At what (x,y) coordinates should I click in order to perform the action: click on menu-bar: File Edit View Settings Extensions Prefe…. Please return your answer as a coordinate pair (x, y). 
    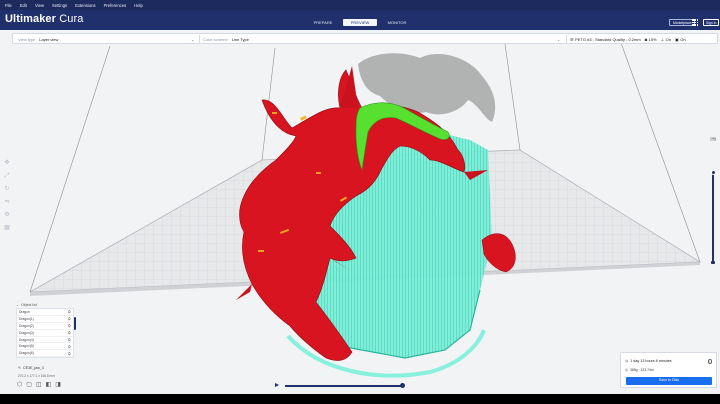
    Looking at the image, I should click on (360, 5).